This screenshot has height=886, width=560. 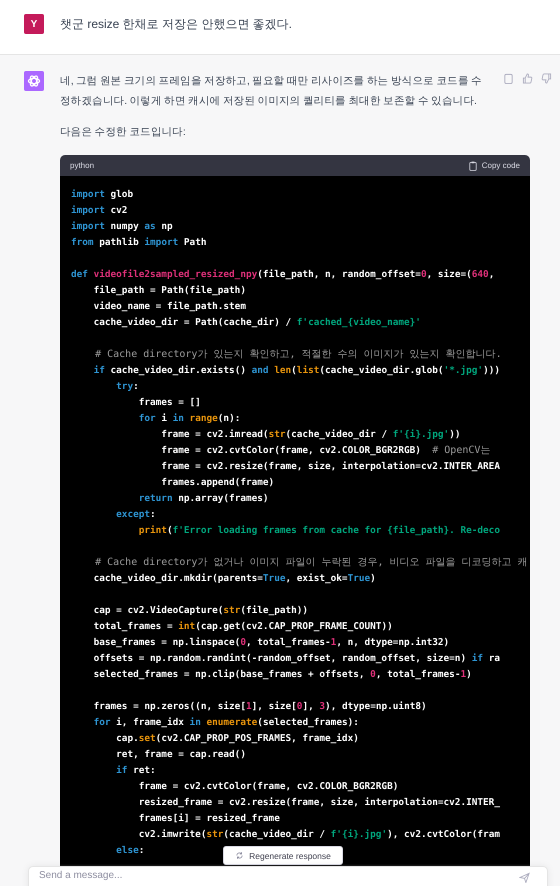 What do you see at coordinates (311, 563) in the screenshot?
I see `code-line: # Cache directory가 없거나 이미지 파일이 누락된 경우, 비디오 파일을 디코딩하고 캐` at bounding box center [311, 563].